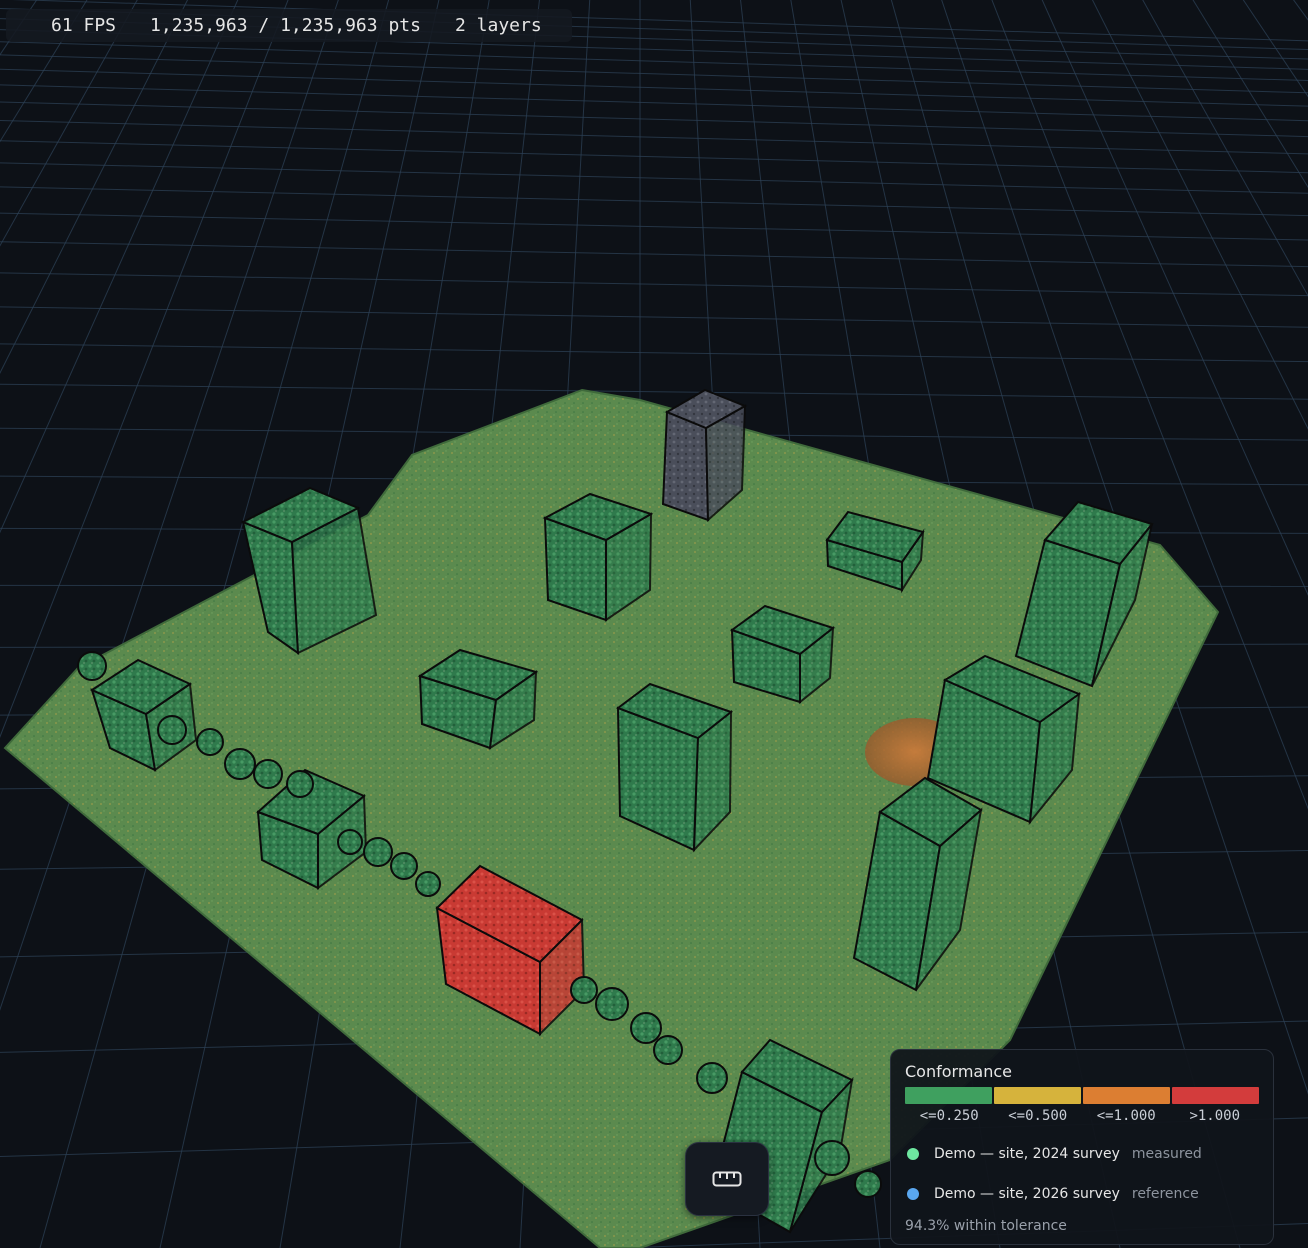  I want to click on ruler-icon, so click(727, 1179).